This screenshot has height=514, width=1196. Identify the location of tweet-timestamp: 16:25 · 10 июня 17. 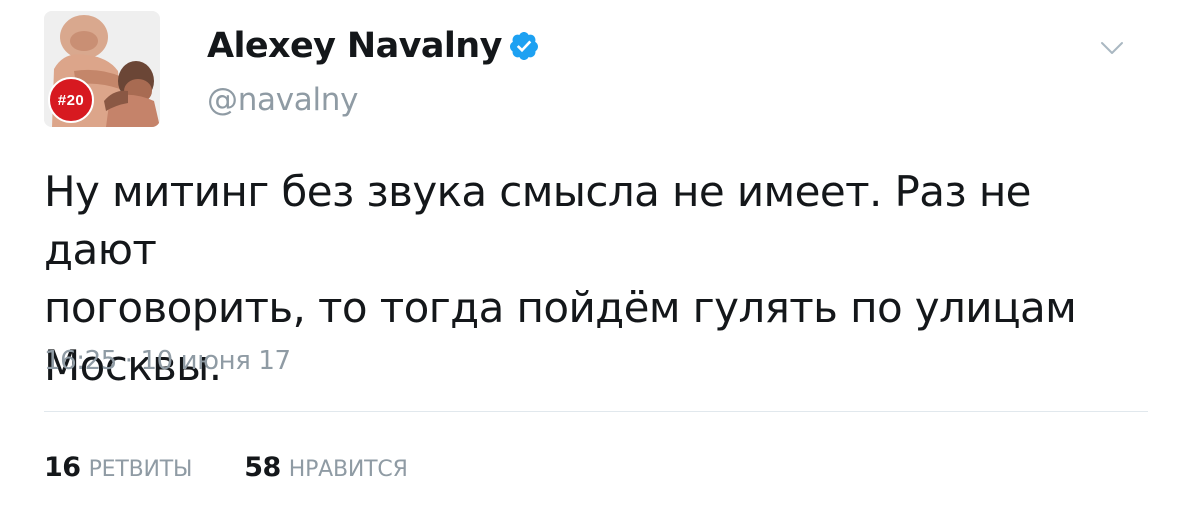
(167, 361).